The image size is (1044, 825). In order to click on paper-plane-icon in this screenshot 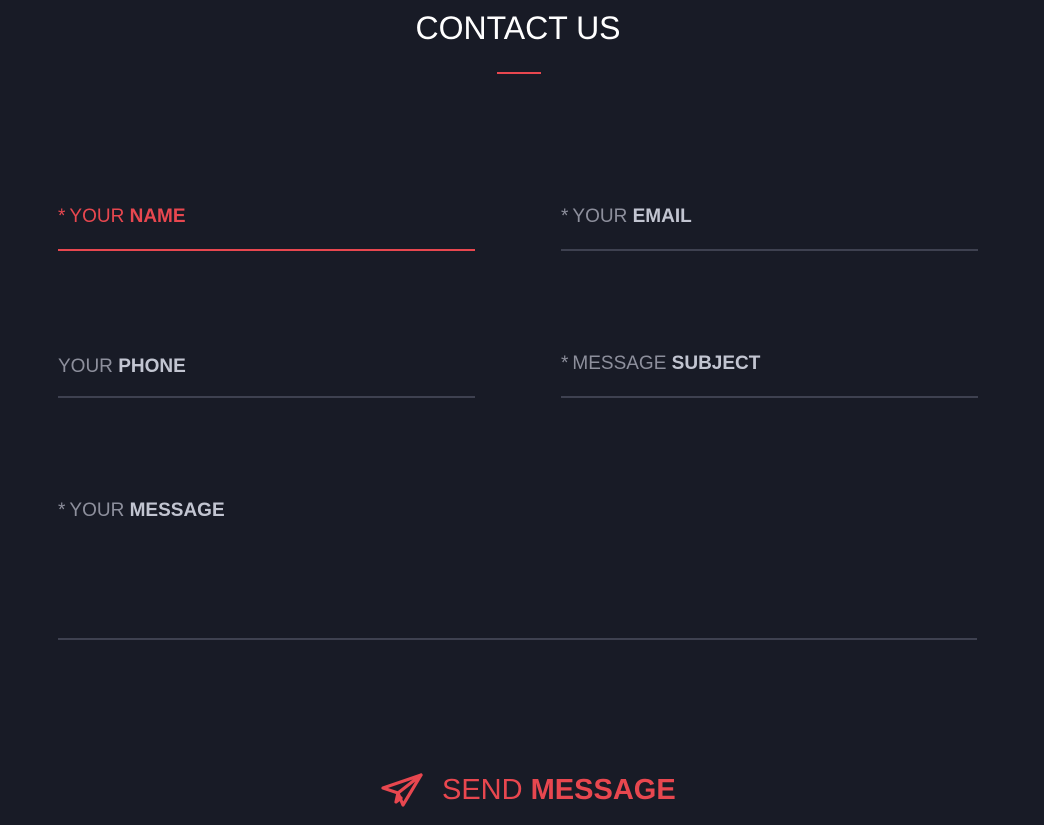, I will do `click(402, 790)`.